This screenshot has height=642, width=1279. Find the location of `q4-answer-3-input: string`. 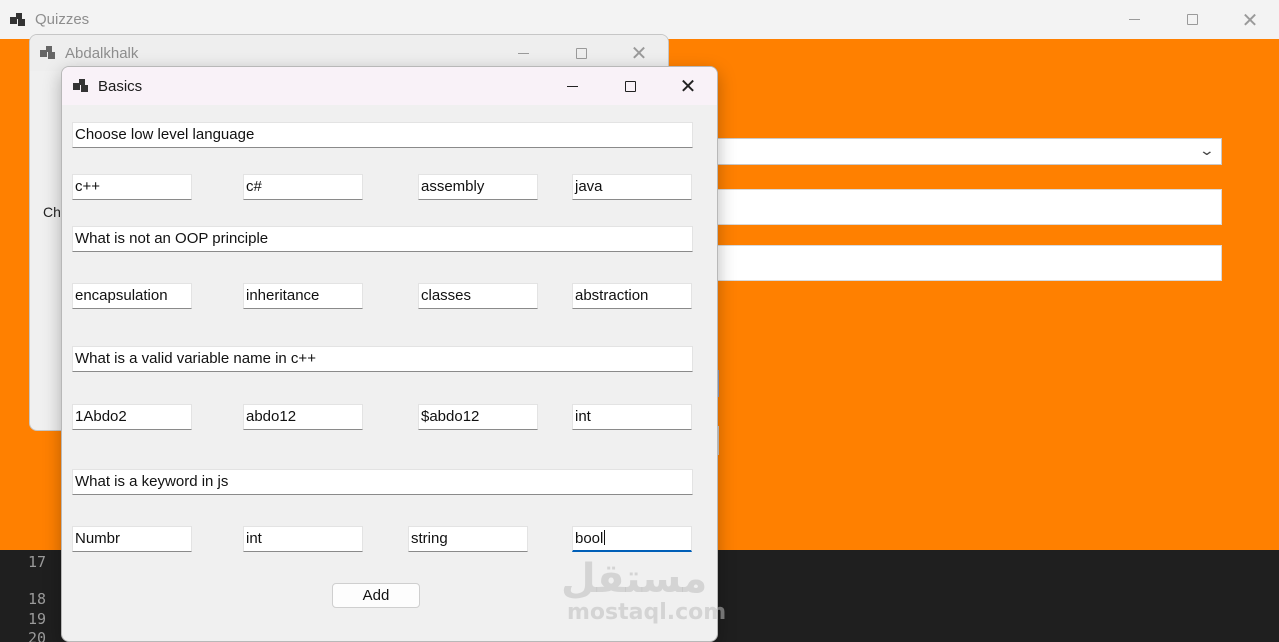

q4-answer-3-input: string is located at coordinates (468, 539).